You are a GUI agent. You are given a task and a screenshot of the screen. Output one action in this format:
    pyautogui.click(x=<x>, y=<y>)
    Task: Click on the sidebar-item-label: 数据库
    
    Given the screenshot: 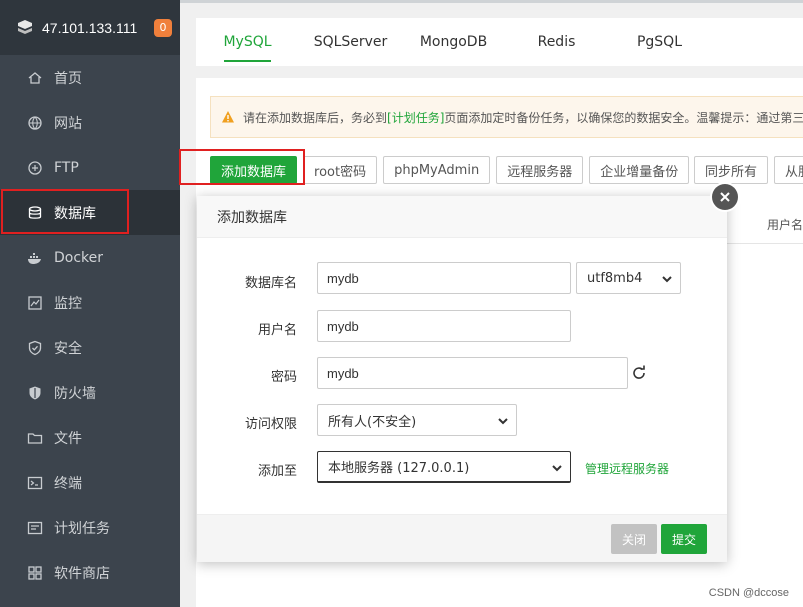 What is the action you would take?
    pyautogui.click(x=75, y=213)
    